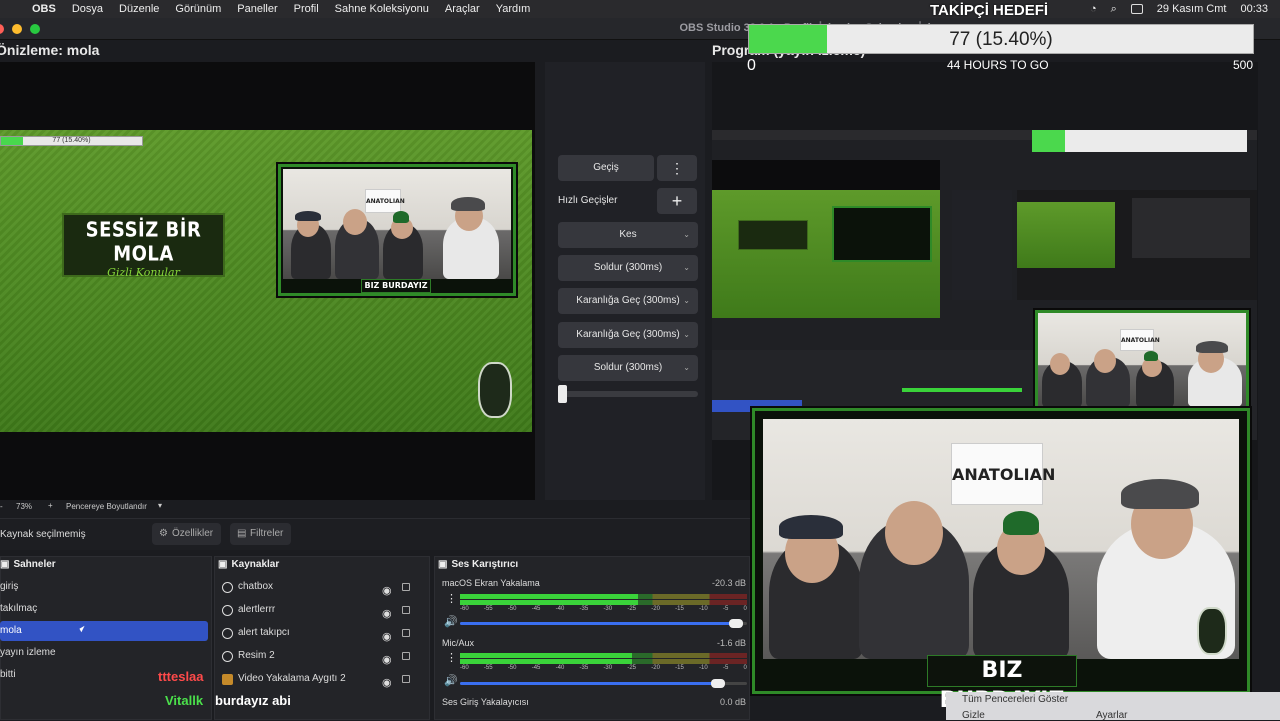  What do you see at coordinates (1191, 9) in the screenshot?
I see `menubar-date: 29 Kasım Cmt` at bounding box center [1191, 9].